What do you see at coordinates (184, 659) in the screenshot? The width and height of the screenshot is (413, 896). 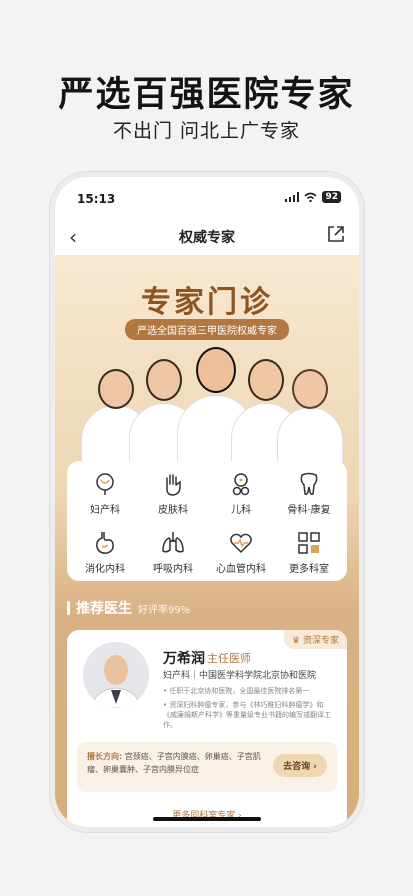 I see `doctor-name: 万希润` at bounding box center [184, 659].